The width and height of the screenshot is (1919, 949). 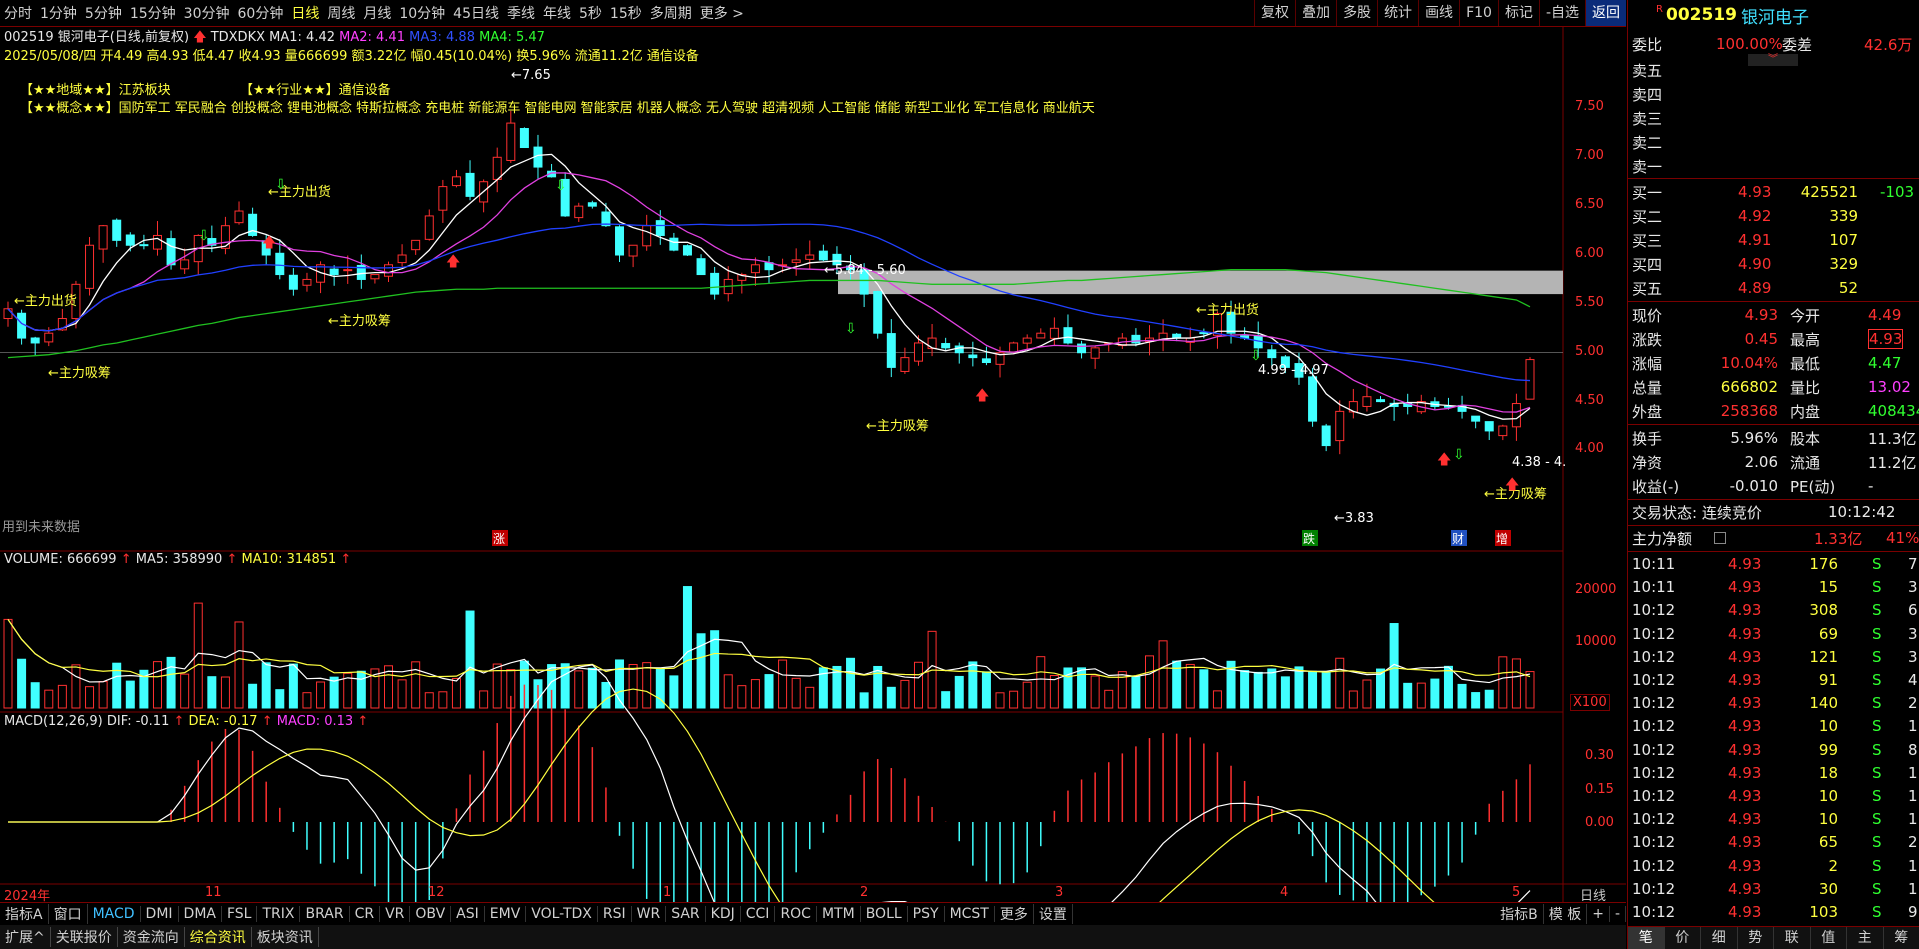 I want to click on detail-tab: 笔, so click(x=1646, y=938).